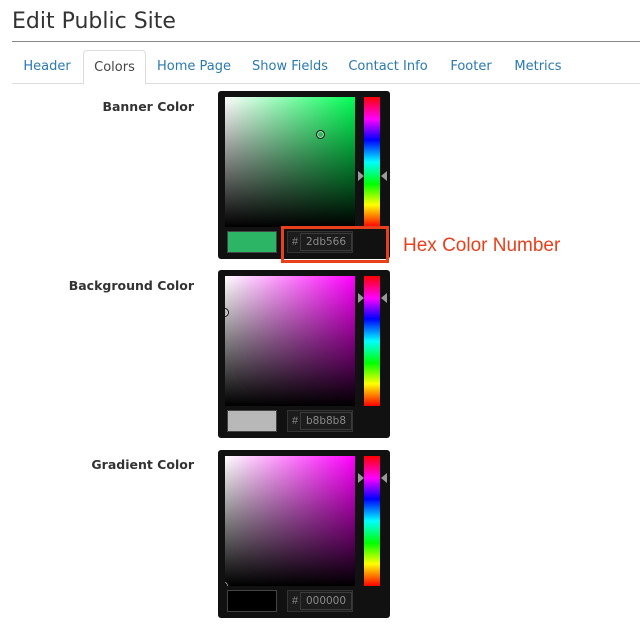  I want to click on tab-footer: Footer, so click(471, 67).